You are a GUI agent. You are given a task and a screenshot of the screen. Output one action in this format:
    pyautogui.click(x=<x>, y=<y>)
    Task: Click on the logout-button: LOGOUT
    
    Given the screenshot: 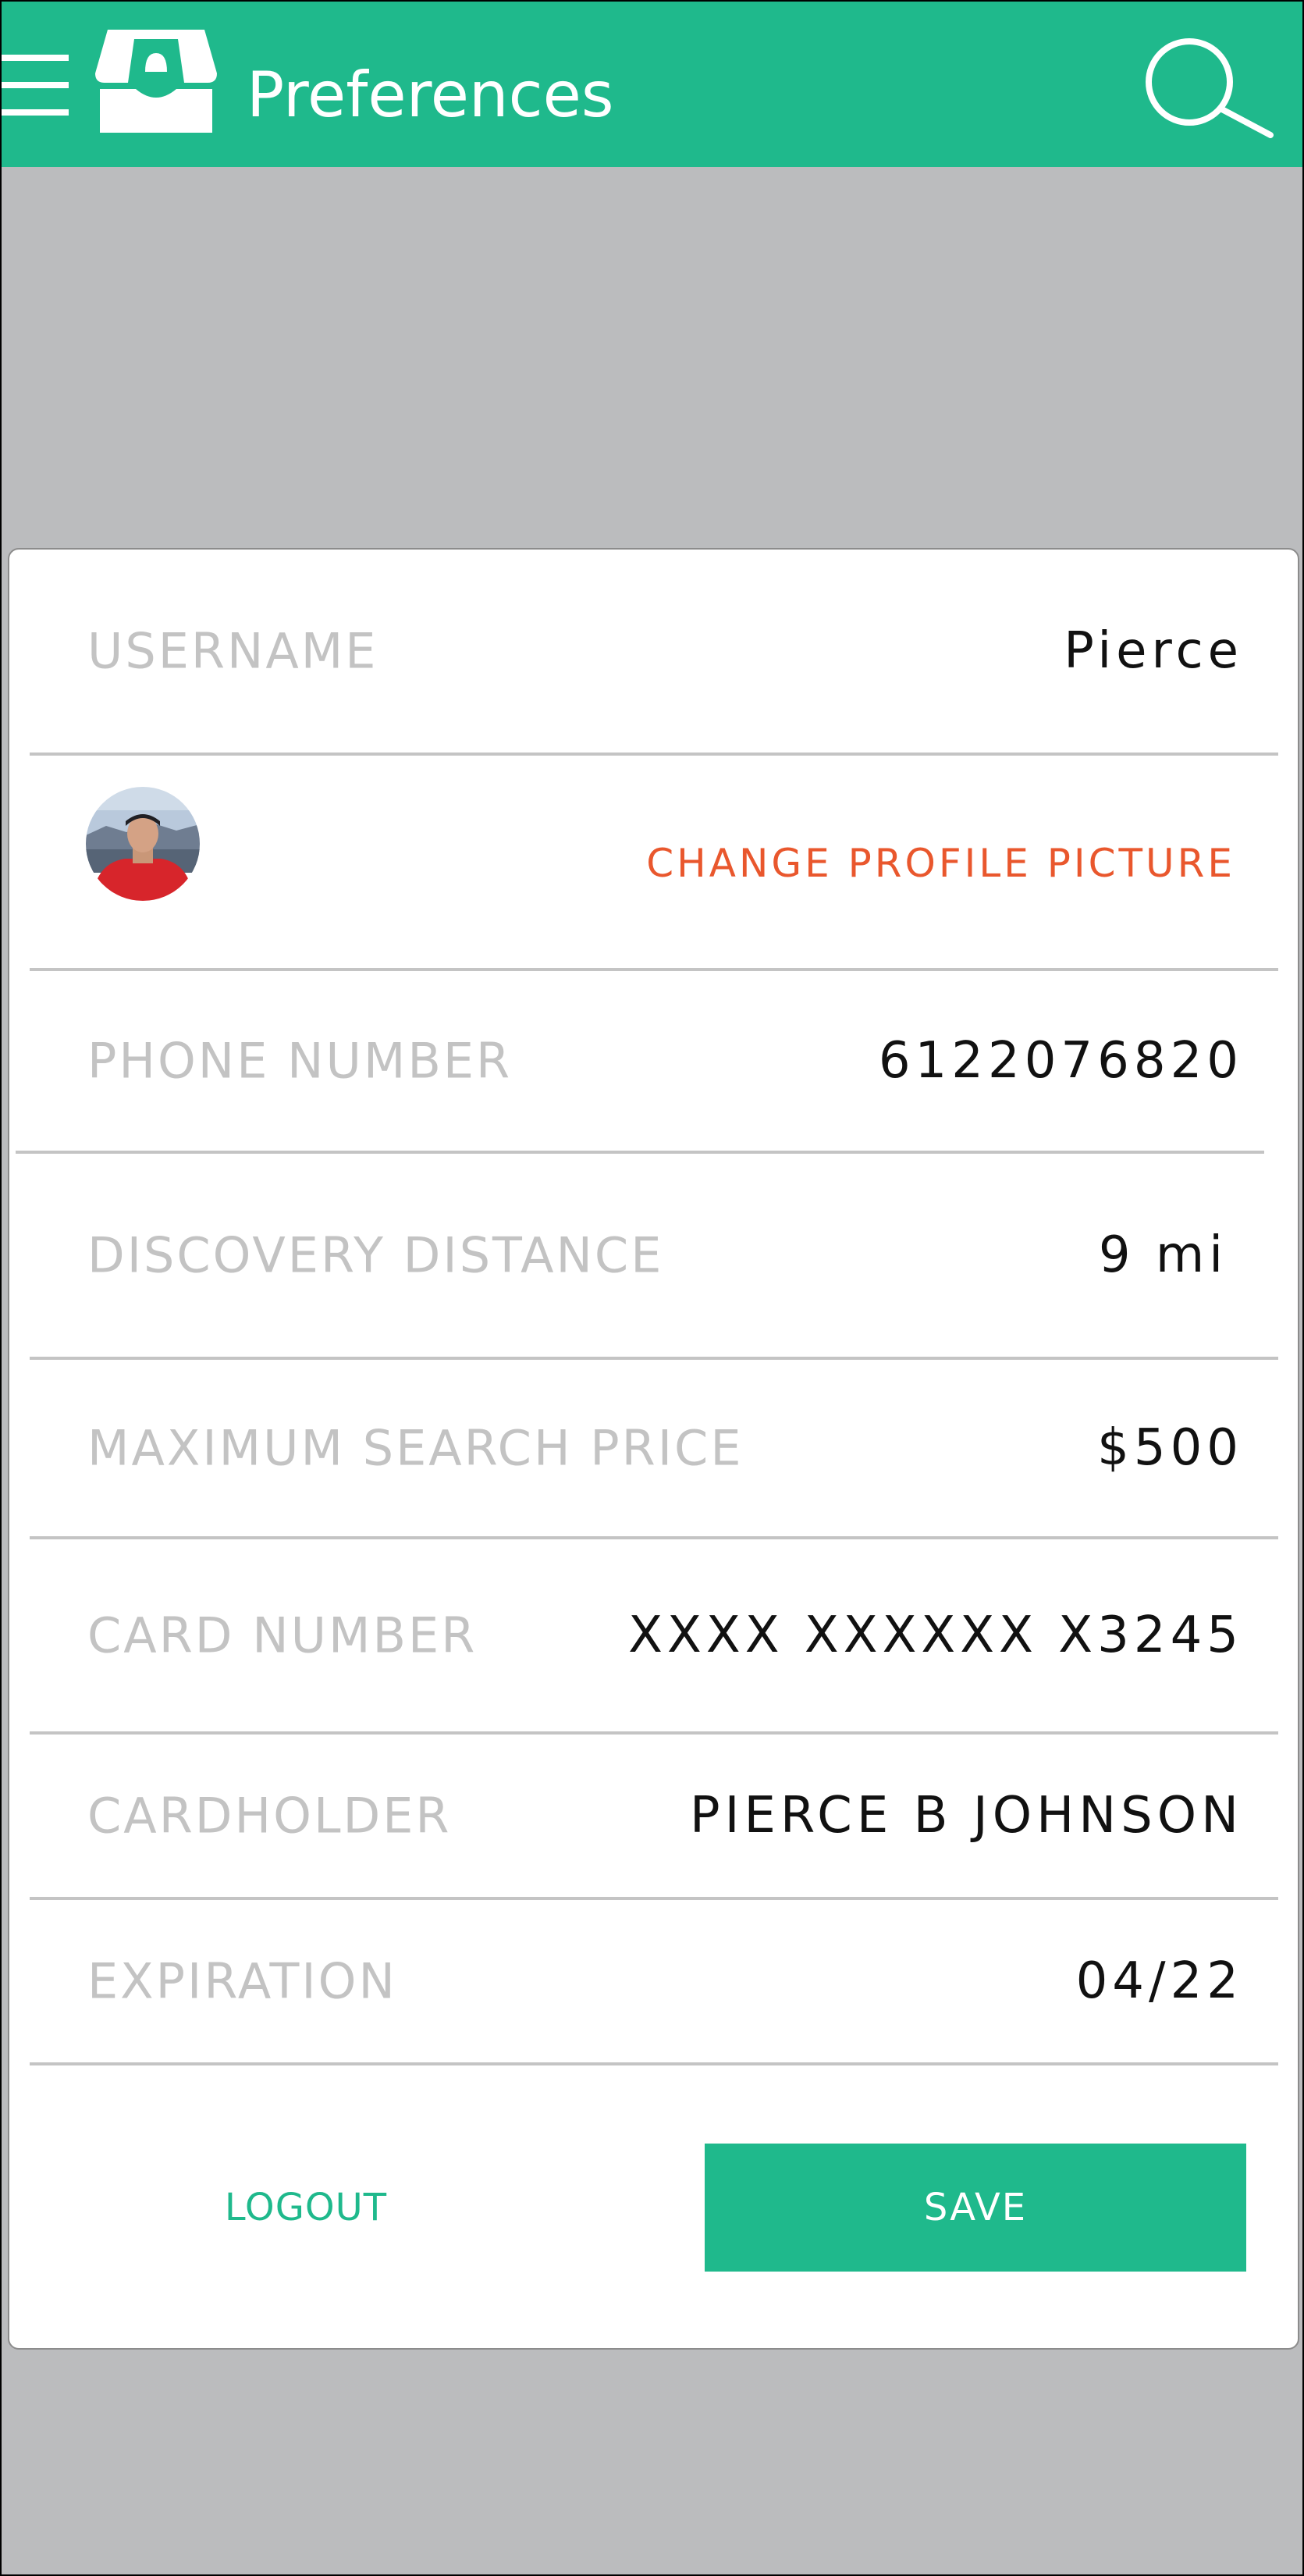 What is the action you would take?
    pyautogui.click(x=306, y=2208)
    